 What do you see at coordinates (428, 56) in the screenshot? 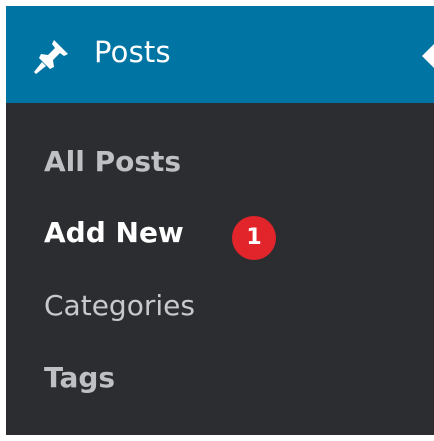
I see `current-menu-arrow` at bounding box center [428, 56].